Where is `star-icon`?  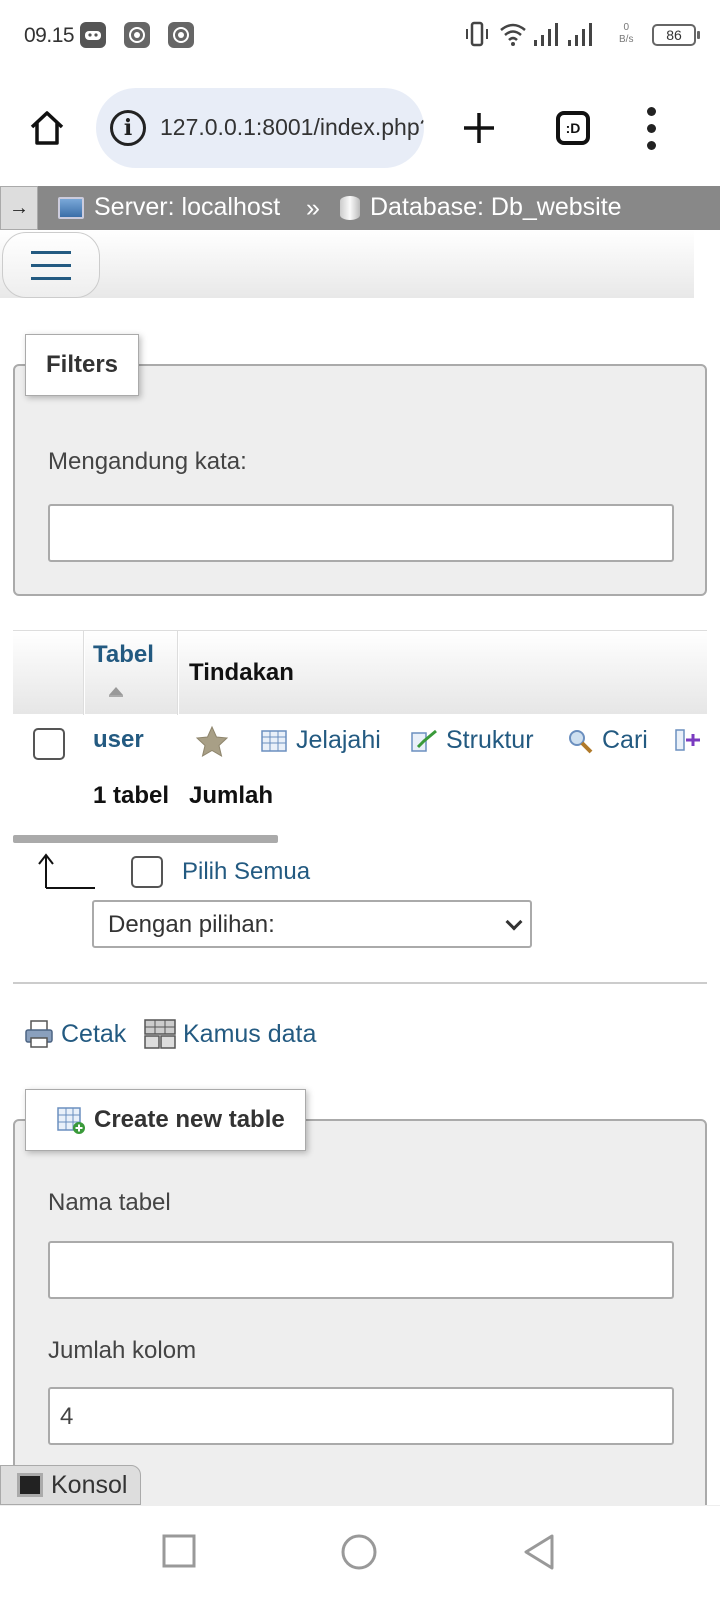 star-icon is located at coordinates (212, 741).